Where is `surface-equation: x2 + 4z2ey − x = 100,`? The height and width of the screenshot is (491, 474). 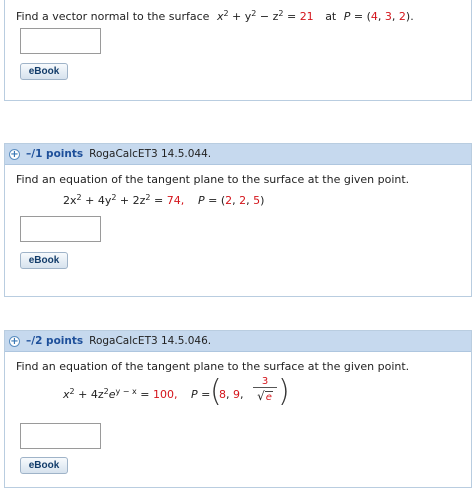 surface-equation: x2 + 4z2ey − x = 100, is located at coordinates (120, 394).